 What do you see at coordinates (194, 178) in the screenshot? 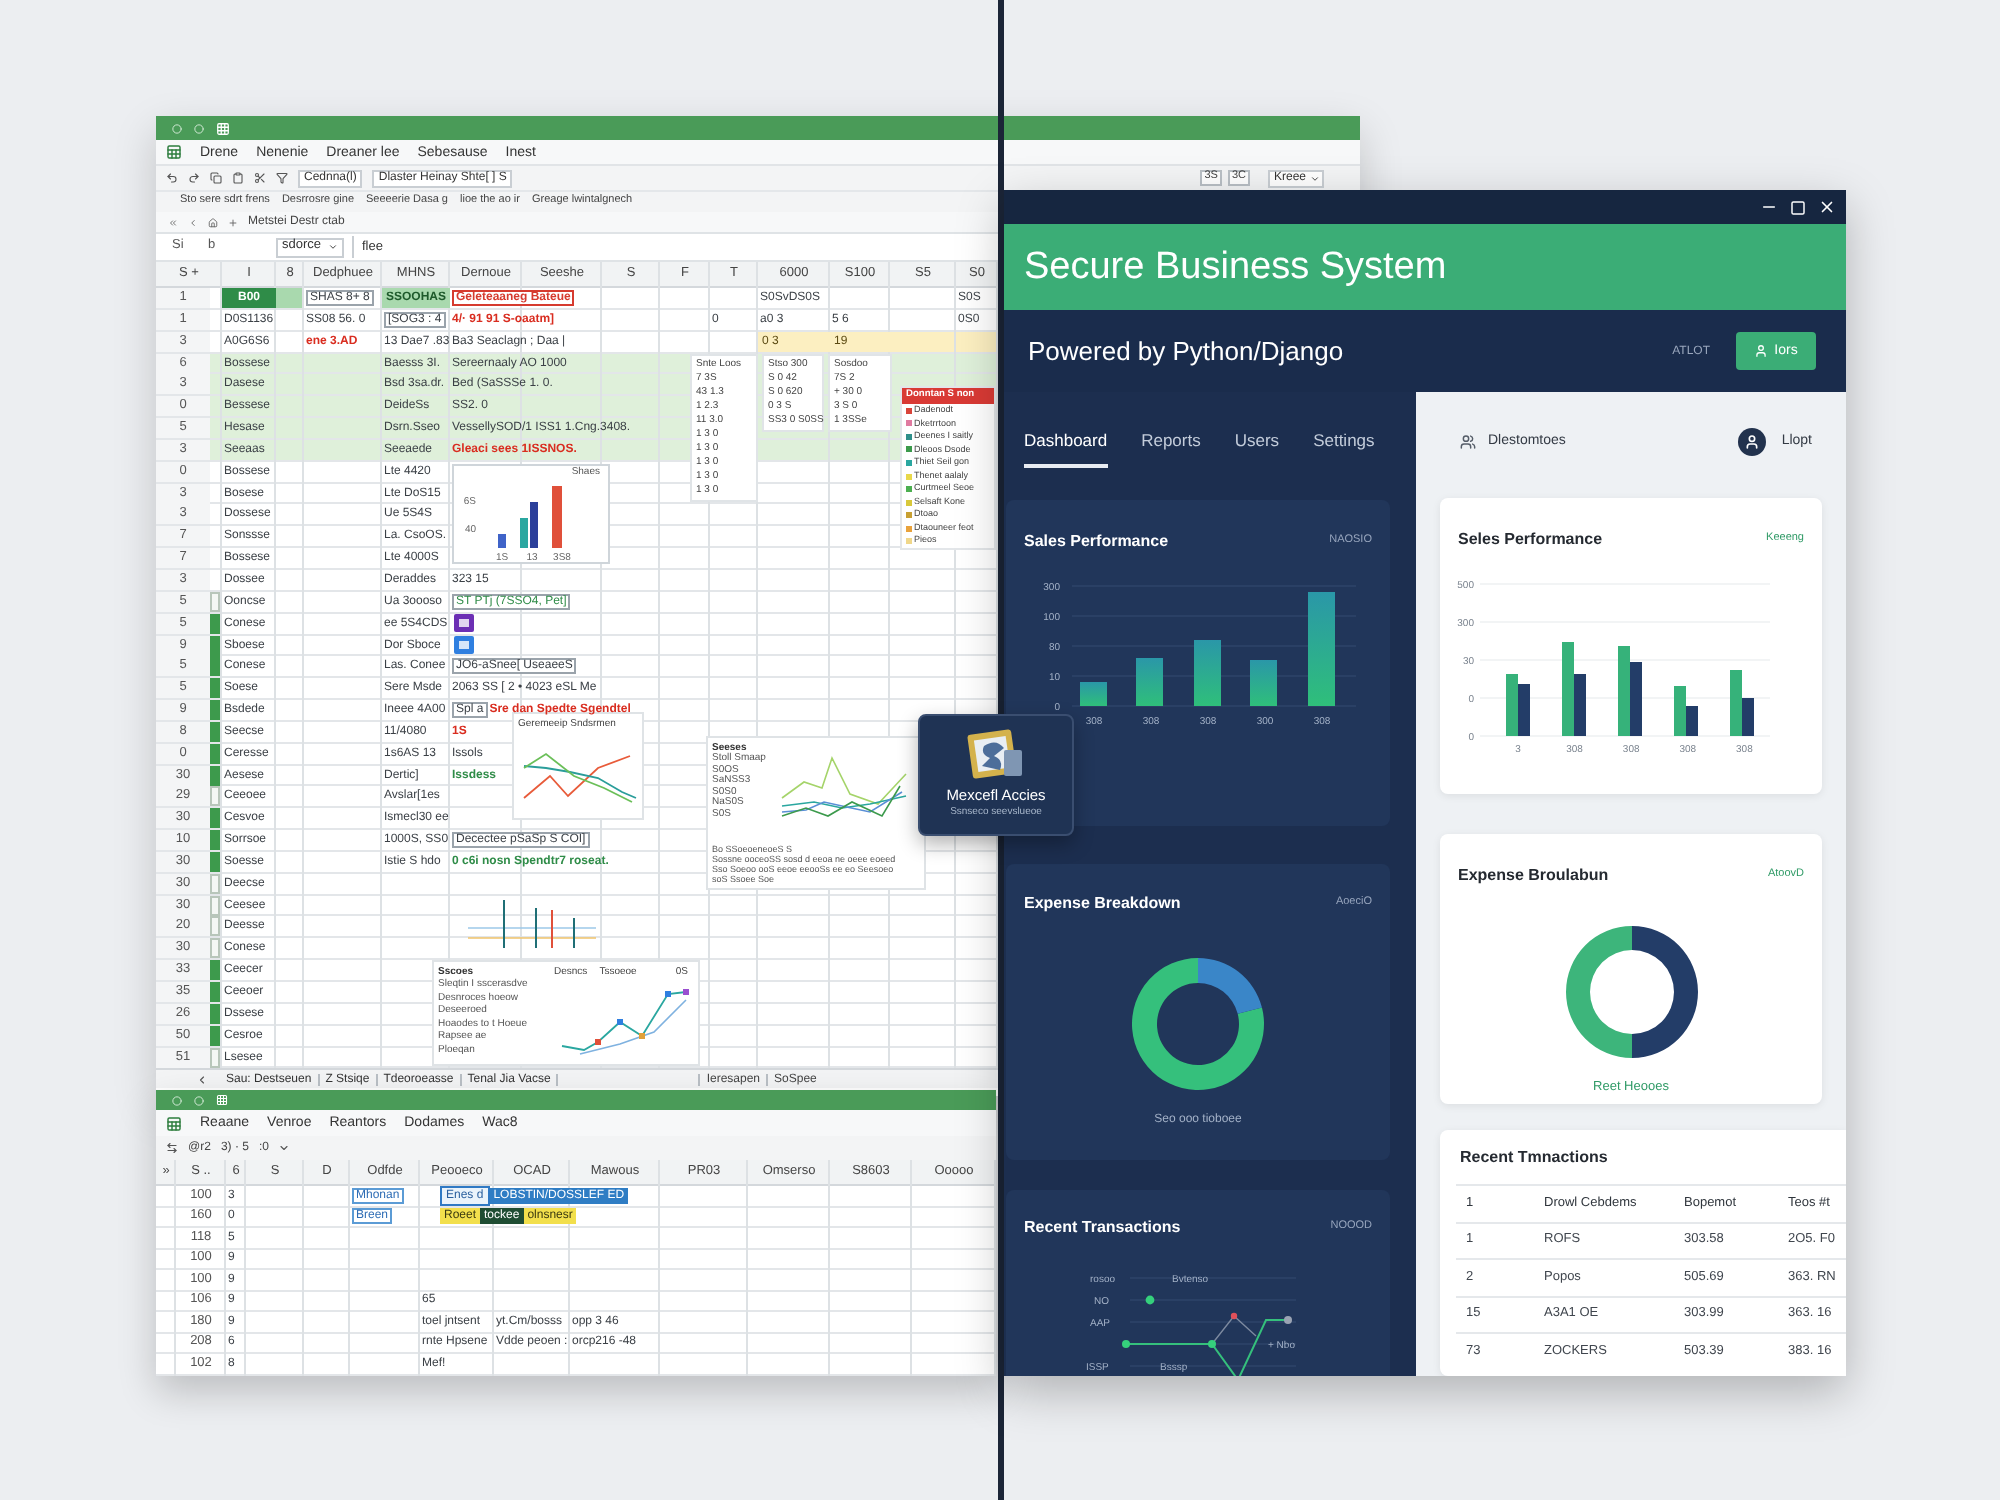
I see `redo-icon` at bounding box center [194, 178].